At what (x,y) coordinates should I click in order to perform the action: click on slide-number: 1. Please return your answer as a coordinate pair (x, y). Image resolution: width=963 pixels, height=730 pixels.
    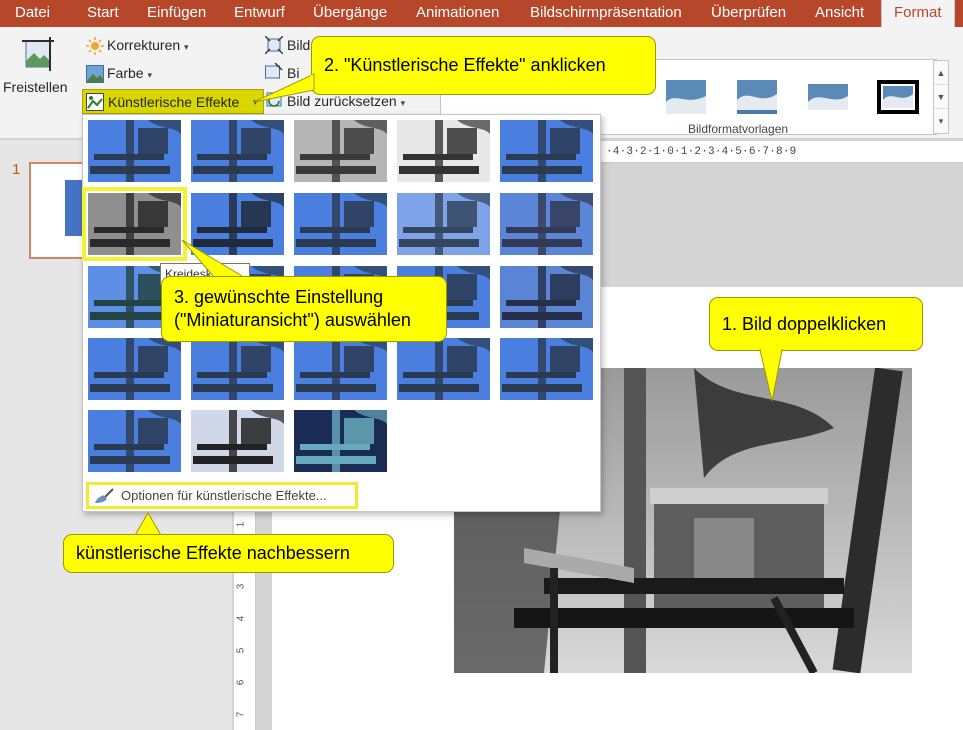
    Looking at the image, I should click on (16, 169).